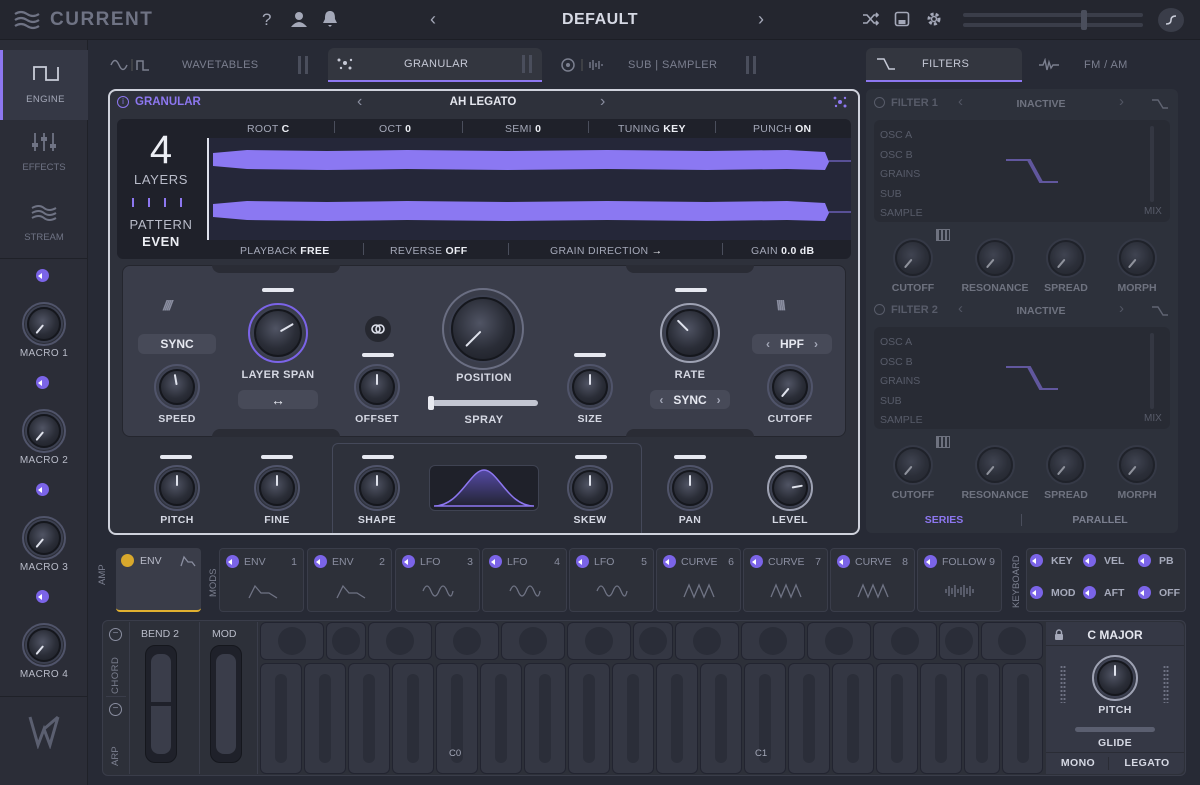 This screenshot has height=785, width=1200. What do you see at coordinates (782, 251) in the screenshot?
I see `gain-param: GAIN 0.0 dB` at bounding box center [782, 251].